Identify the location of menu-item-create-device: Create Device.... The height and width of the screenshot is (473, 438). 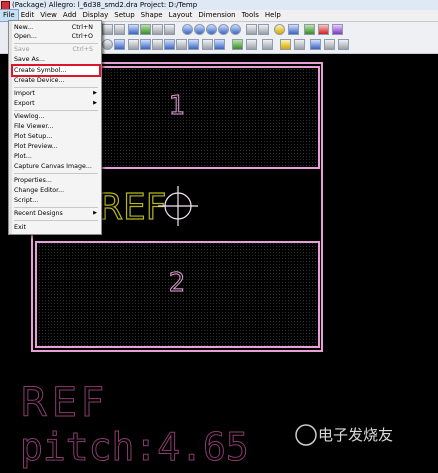
(56, 80).